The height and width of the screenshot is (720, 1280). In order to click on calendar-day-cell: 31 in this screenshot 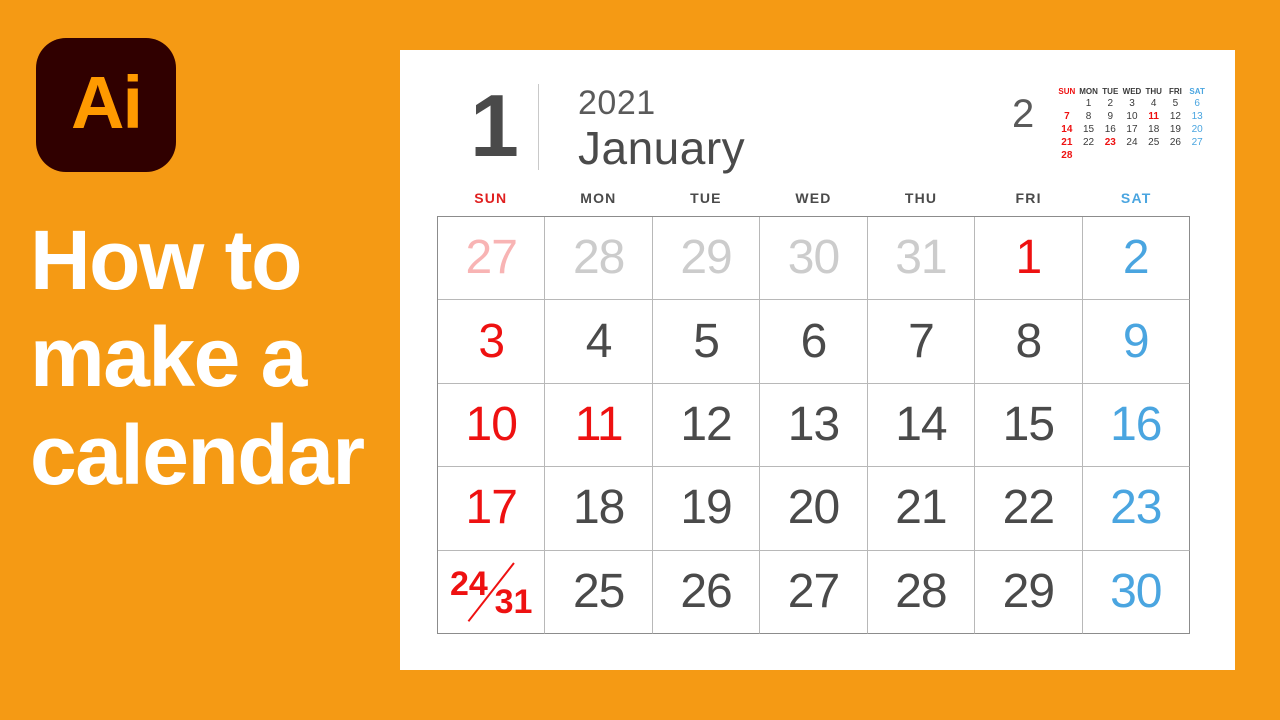, I will do `click(921, 259)`.